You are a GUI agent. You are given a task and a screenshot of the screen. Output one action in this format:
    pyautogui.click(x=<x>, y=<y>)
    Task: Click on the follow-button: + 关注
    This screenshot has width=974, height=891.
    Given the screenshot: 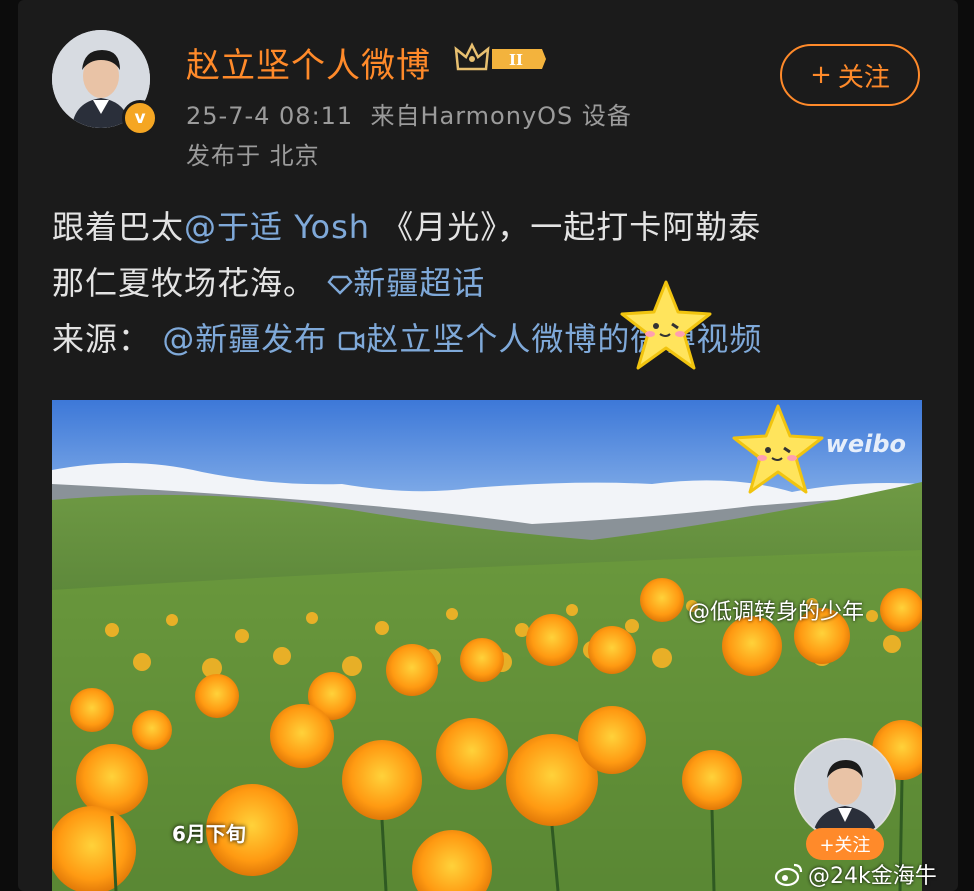 What is the action you would take?
    pyautogui.click(x=850, y=75)
    